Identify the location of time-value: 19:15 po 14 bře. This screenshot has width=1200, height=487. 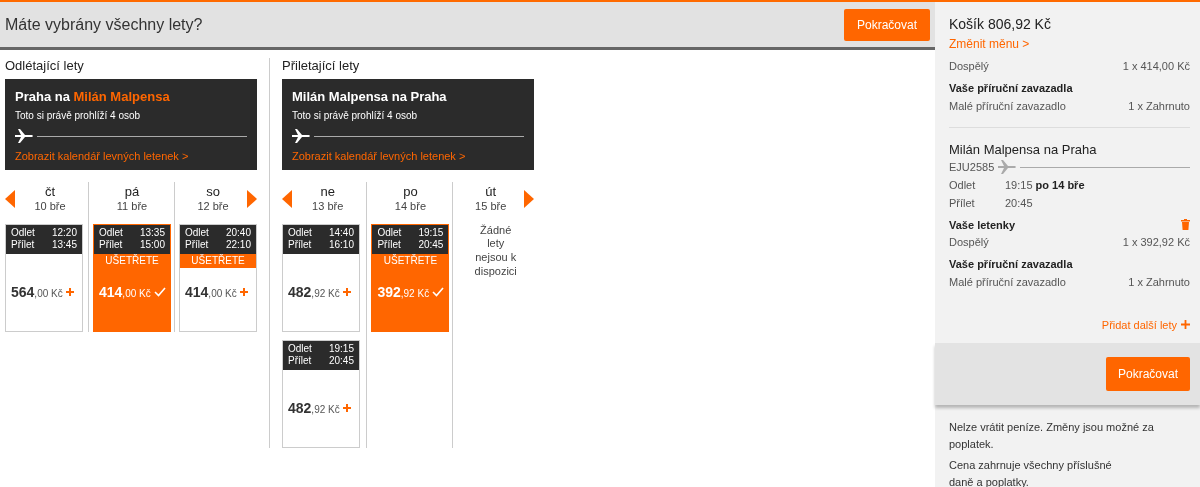
(1045, 185).